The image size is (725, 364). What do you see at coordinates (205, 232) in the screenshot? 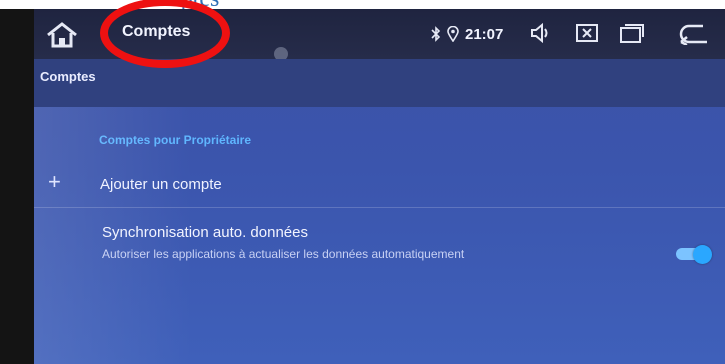
I see `auto-sync-title: Synchronisation auto. données` at bounding box center [205, 232].